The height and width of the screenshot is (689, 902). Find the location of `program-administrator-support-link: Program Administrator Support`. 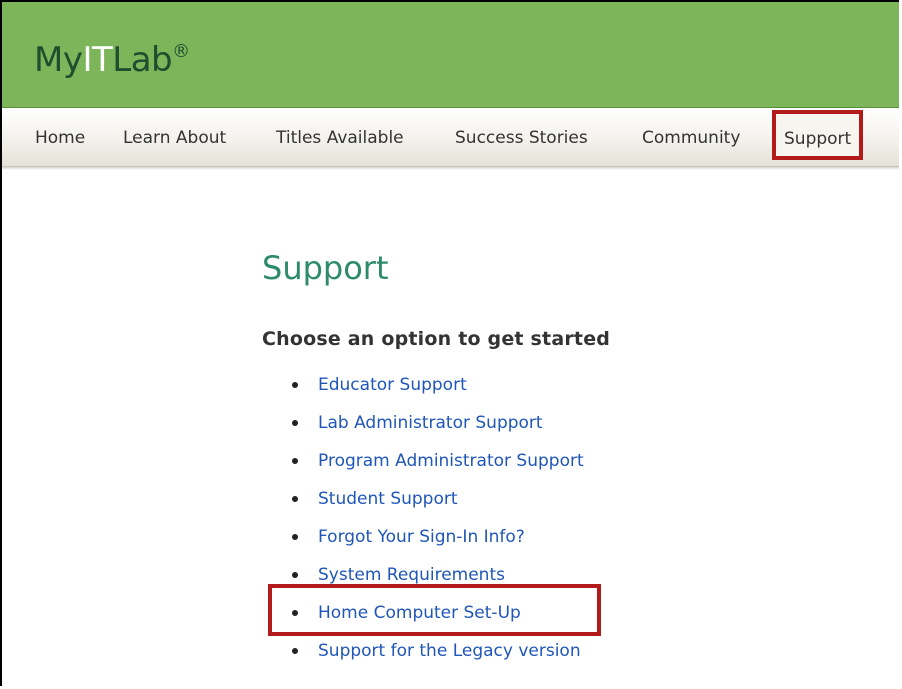

program-administrator-support-link: Program Administrator Support is located at coordinates (451, 461).